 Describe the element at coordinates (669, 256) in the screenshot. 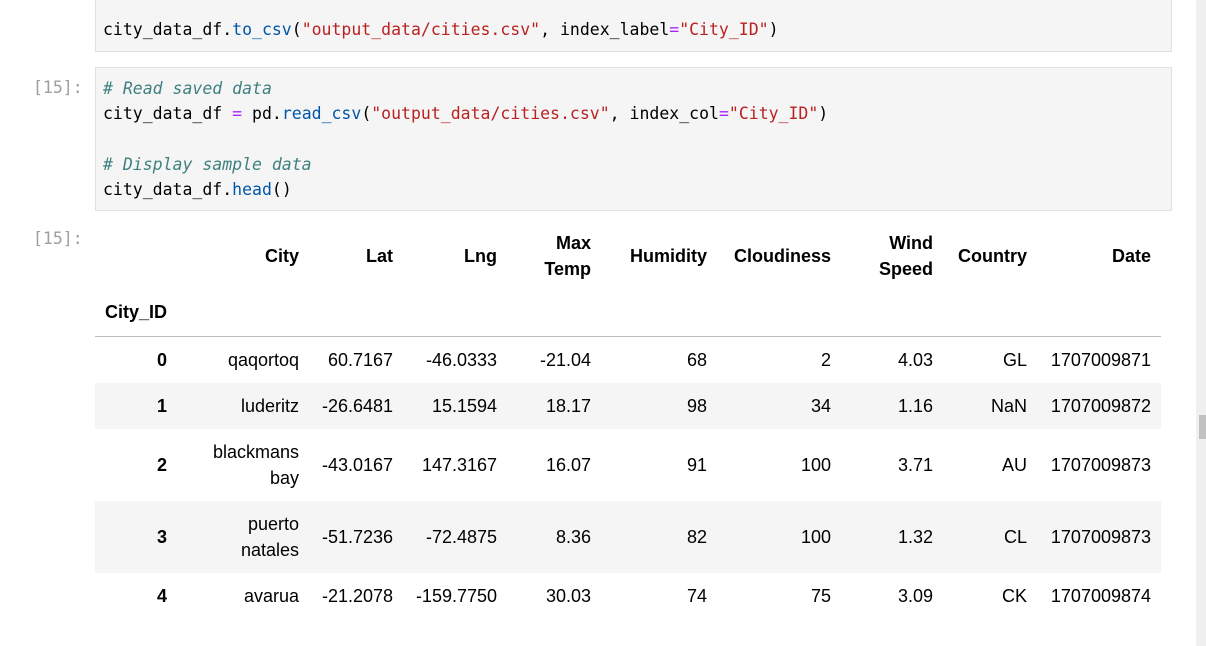

I see `column-header-humidity: Humidity` at that location.